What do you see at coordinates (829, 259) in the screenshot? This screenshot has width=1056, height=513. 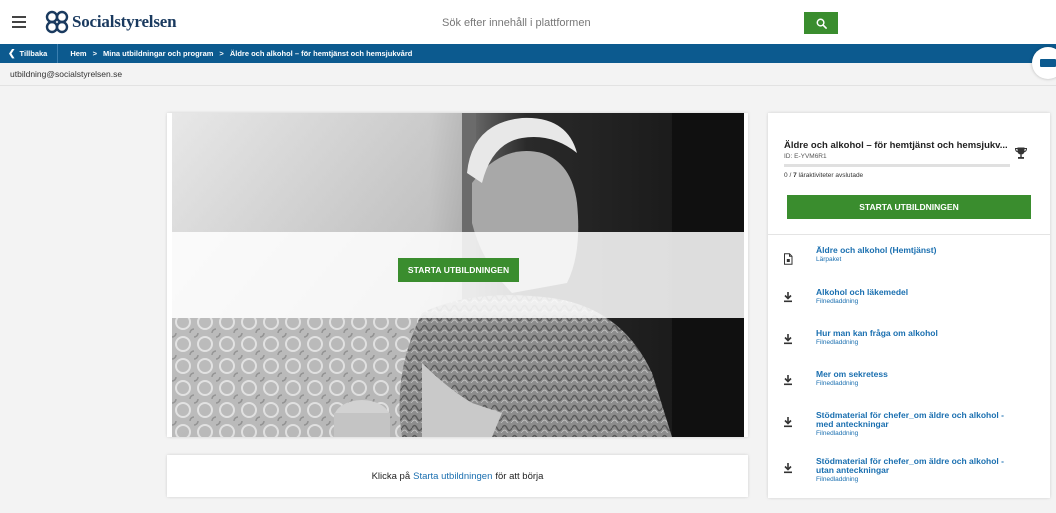 I see `activity-type: Lärpaket` at bounding box center [829, 259].